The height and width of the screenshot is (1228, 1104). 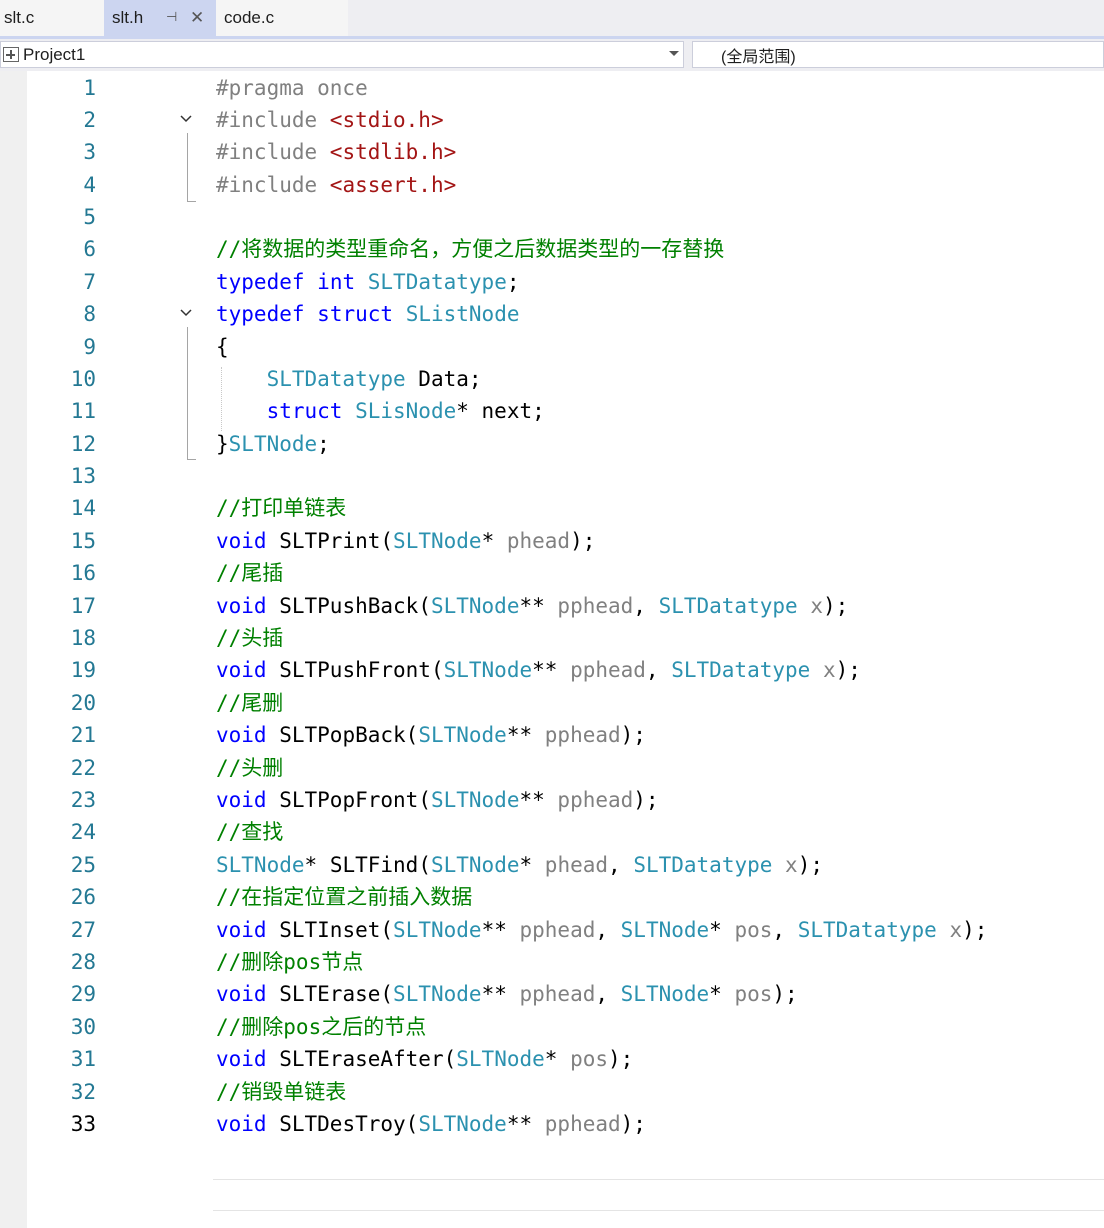 What do you see at coordinates (249, 638) in the screenshot?
I see `code-text: //头插` at bounding box center [249, 638].